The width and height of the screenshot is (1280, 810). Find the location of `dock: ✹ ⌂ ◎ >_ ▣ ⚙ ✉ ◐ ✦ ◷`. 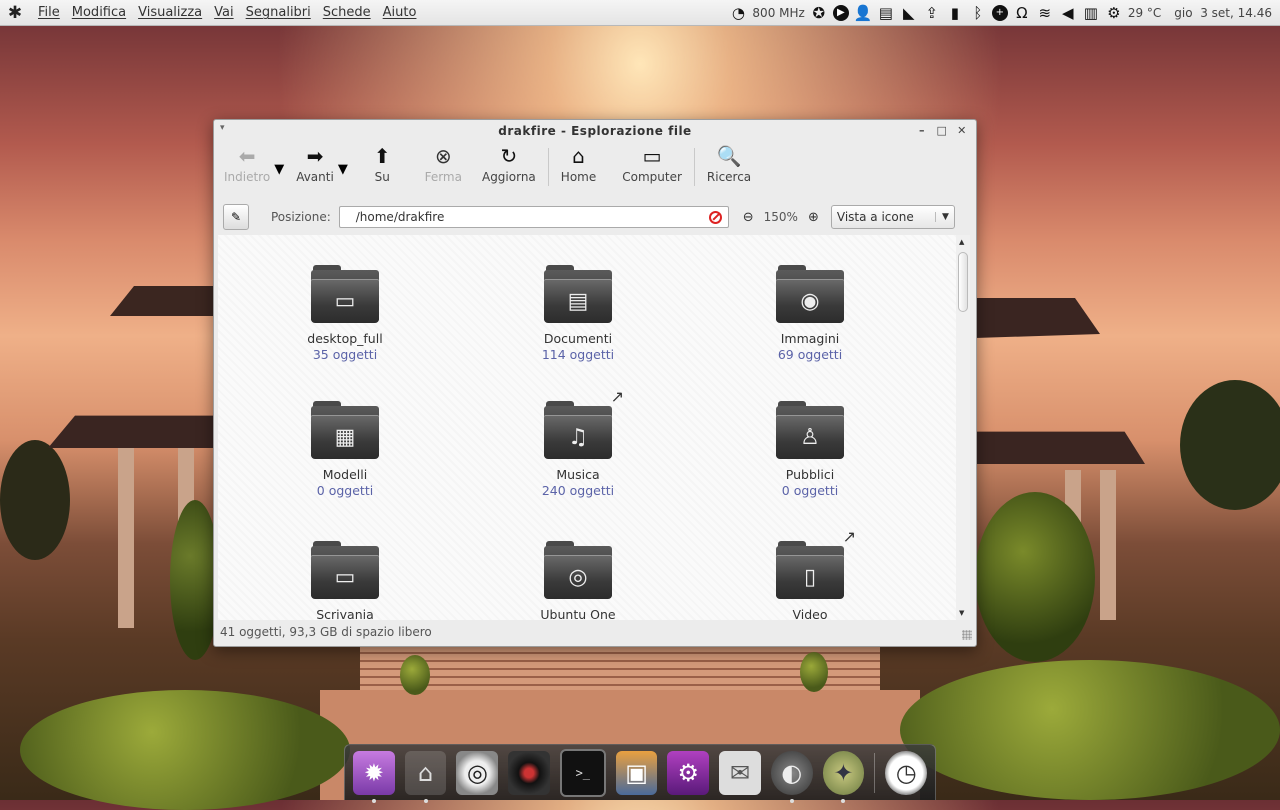

dock: ✹ ⌂ ◎ >_ ▣ ⚙ ✉ ◐ ✦ ◷ is located at coordinates (640, 773).